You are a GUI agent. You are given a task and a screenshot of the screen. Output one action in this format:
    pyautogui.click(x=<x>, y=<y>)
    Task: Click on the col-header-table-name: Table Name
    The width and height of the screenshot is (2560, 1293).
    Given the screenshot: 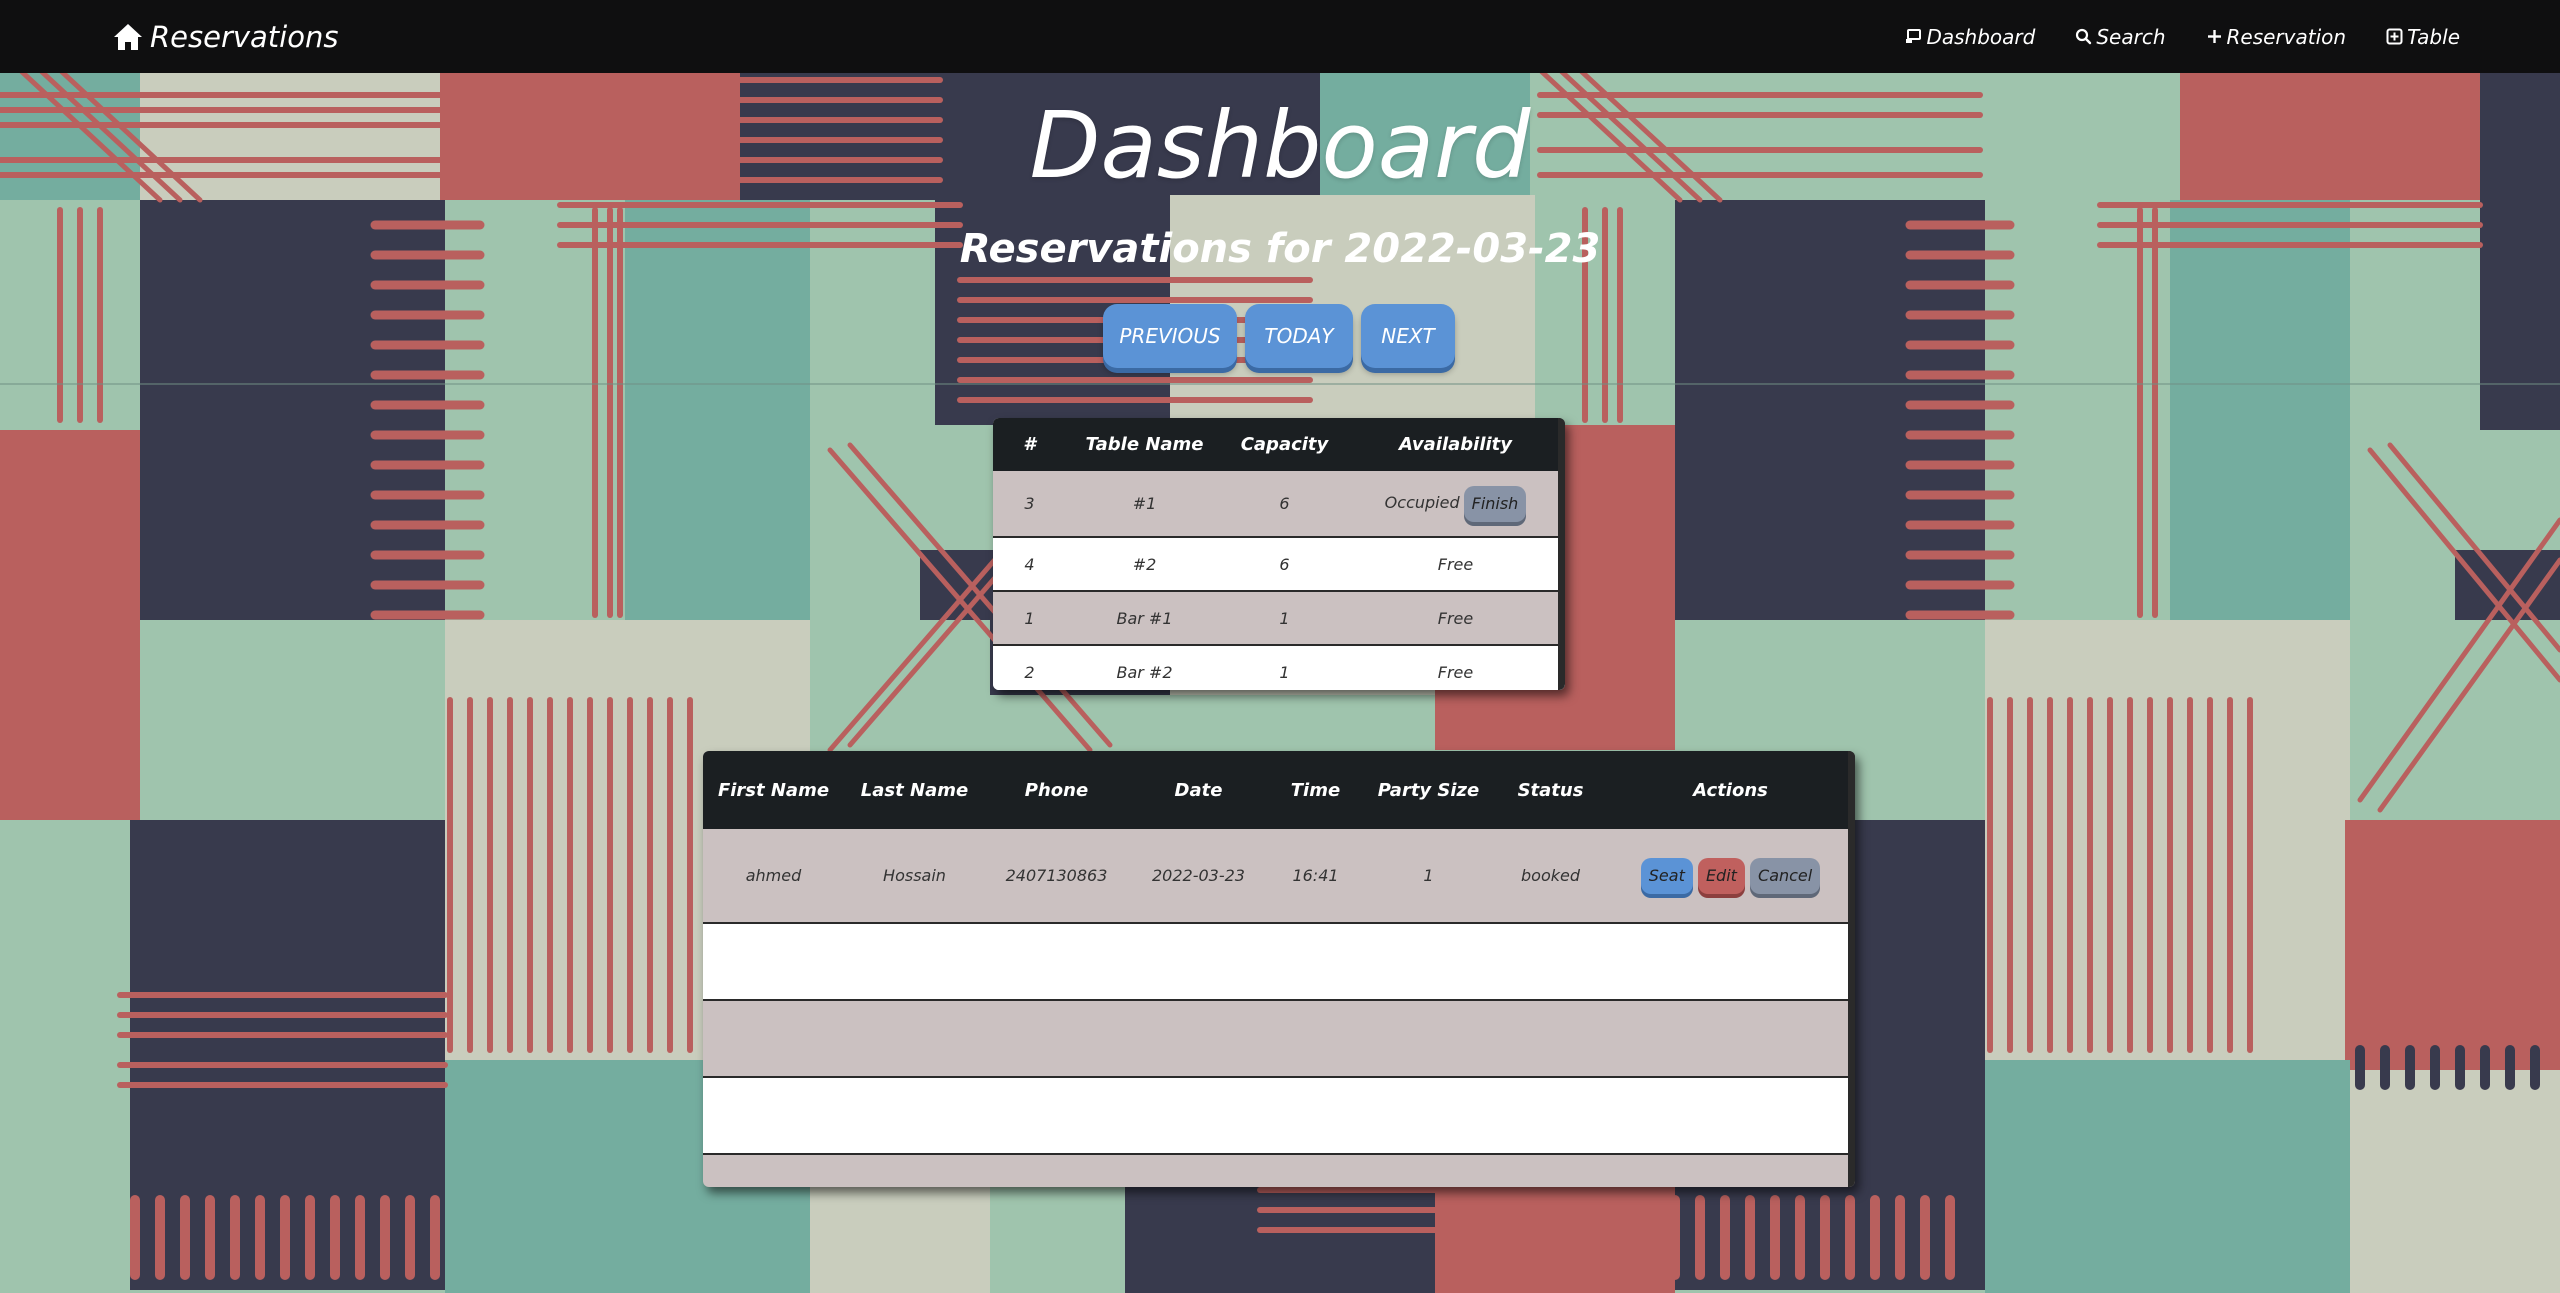 What is the action you would take?
    pyautogui.click(x=1144, y=444)
    